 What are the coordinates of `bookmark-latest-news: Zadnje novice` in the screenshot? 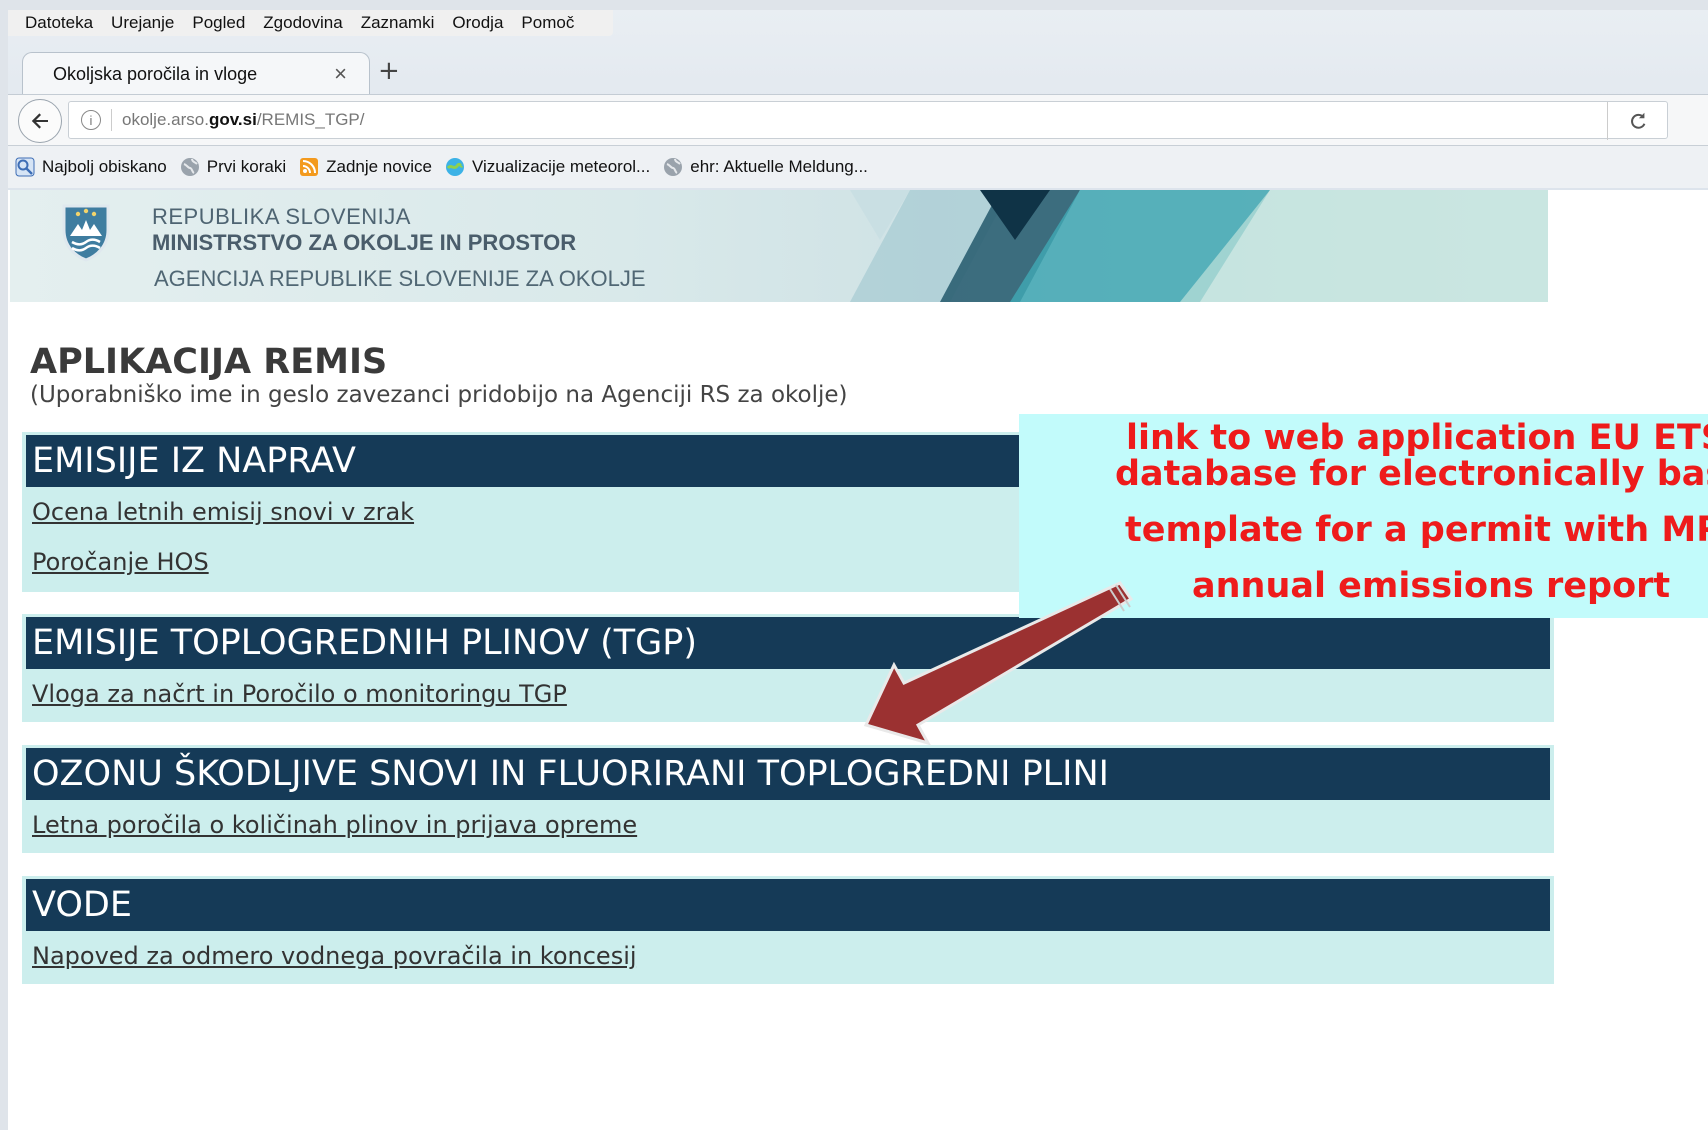 It's located at (365, 167).